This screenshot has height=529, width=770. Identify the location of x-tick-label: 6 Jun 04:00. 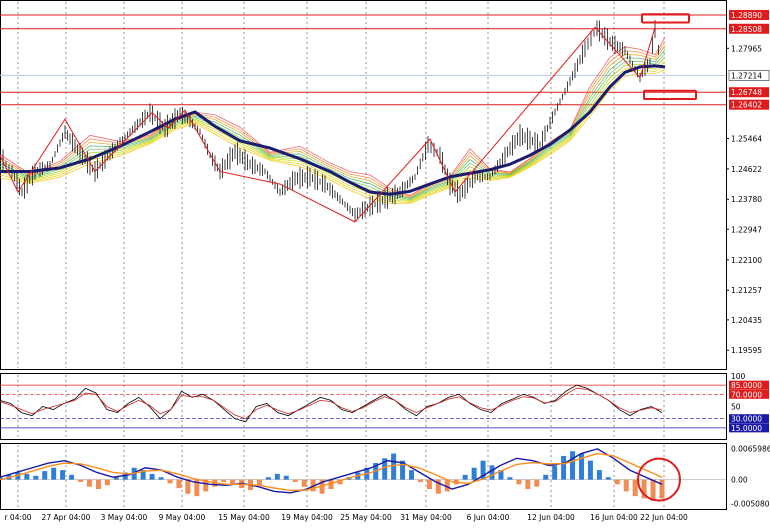
(488, 517).